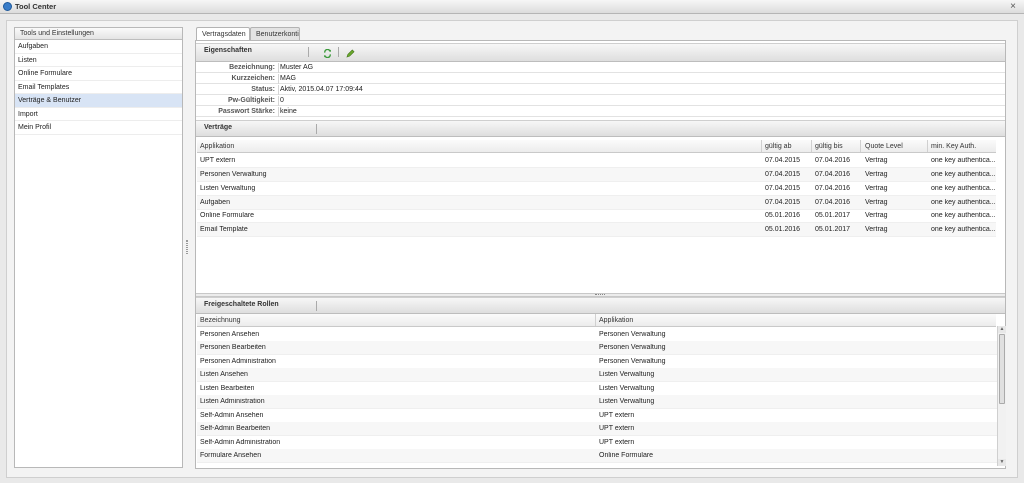 The image size is (1024, 483). Describe the element at coordinates (275, 33) in the screenshot. I see `tab-benutzerkonti: Benutzerkonti` at that location.